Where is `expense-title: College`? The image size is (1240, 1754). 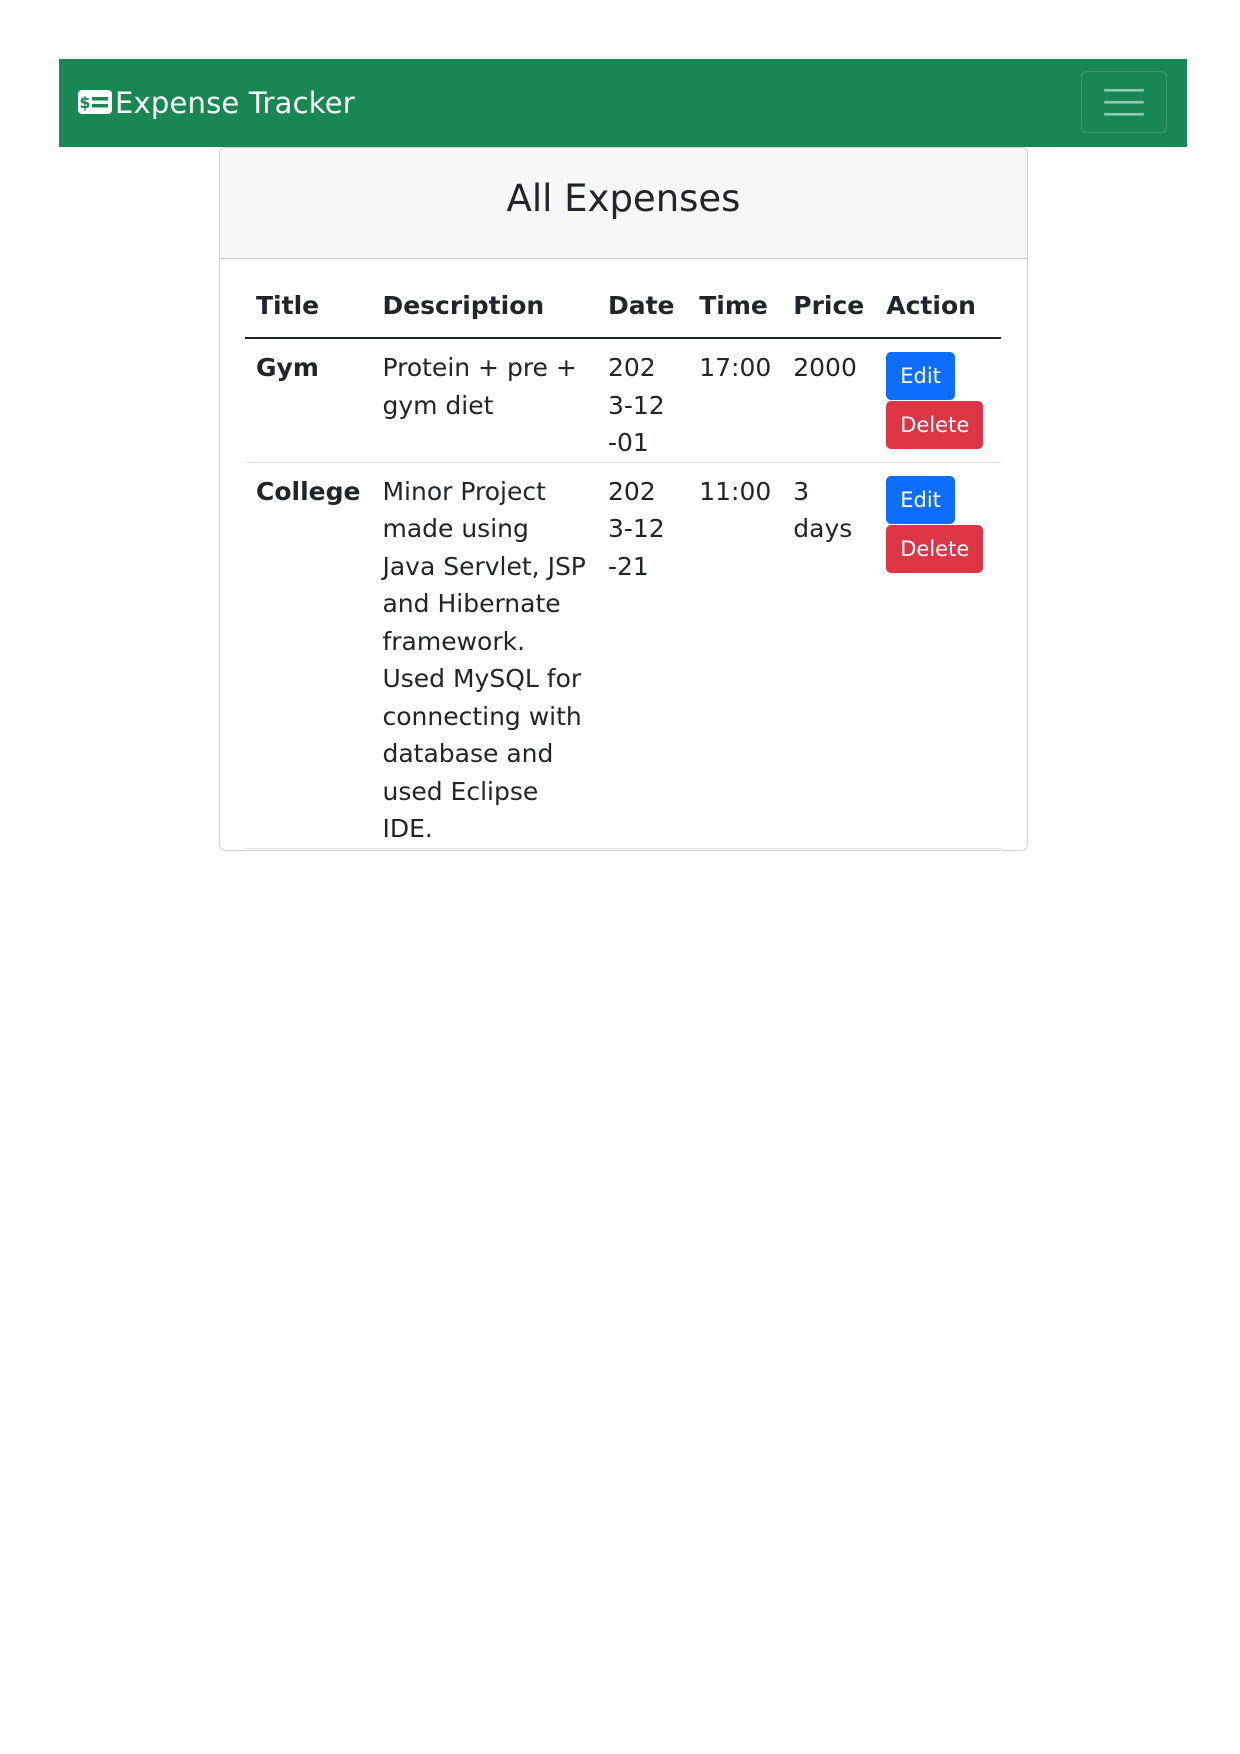
expense-title: College is located at coordinates (308, 655).